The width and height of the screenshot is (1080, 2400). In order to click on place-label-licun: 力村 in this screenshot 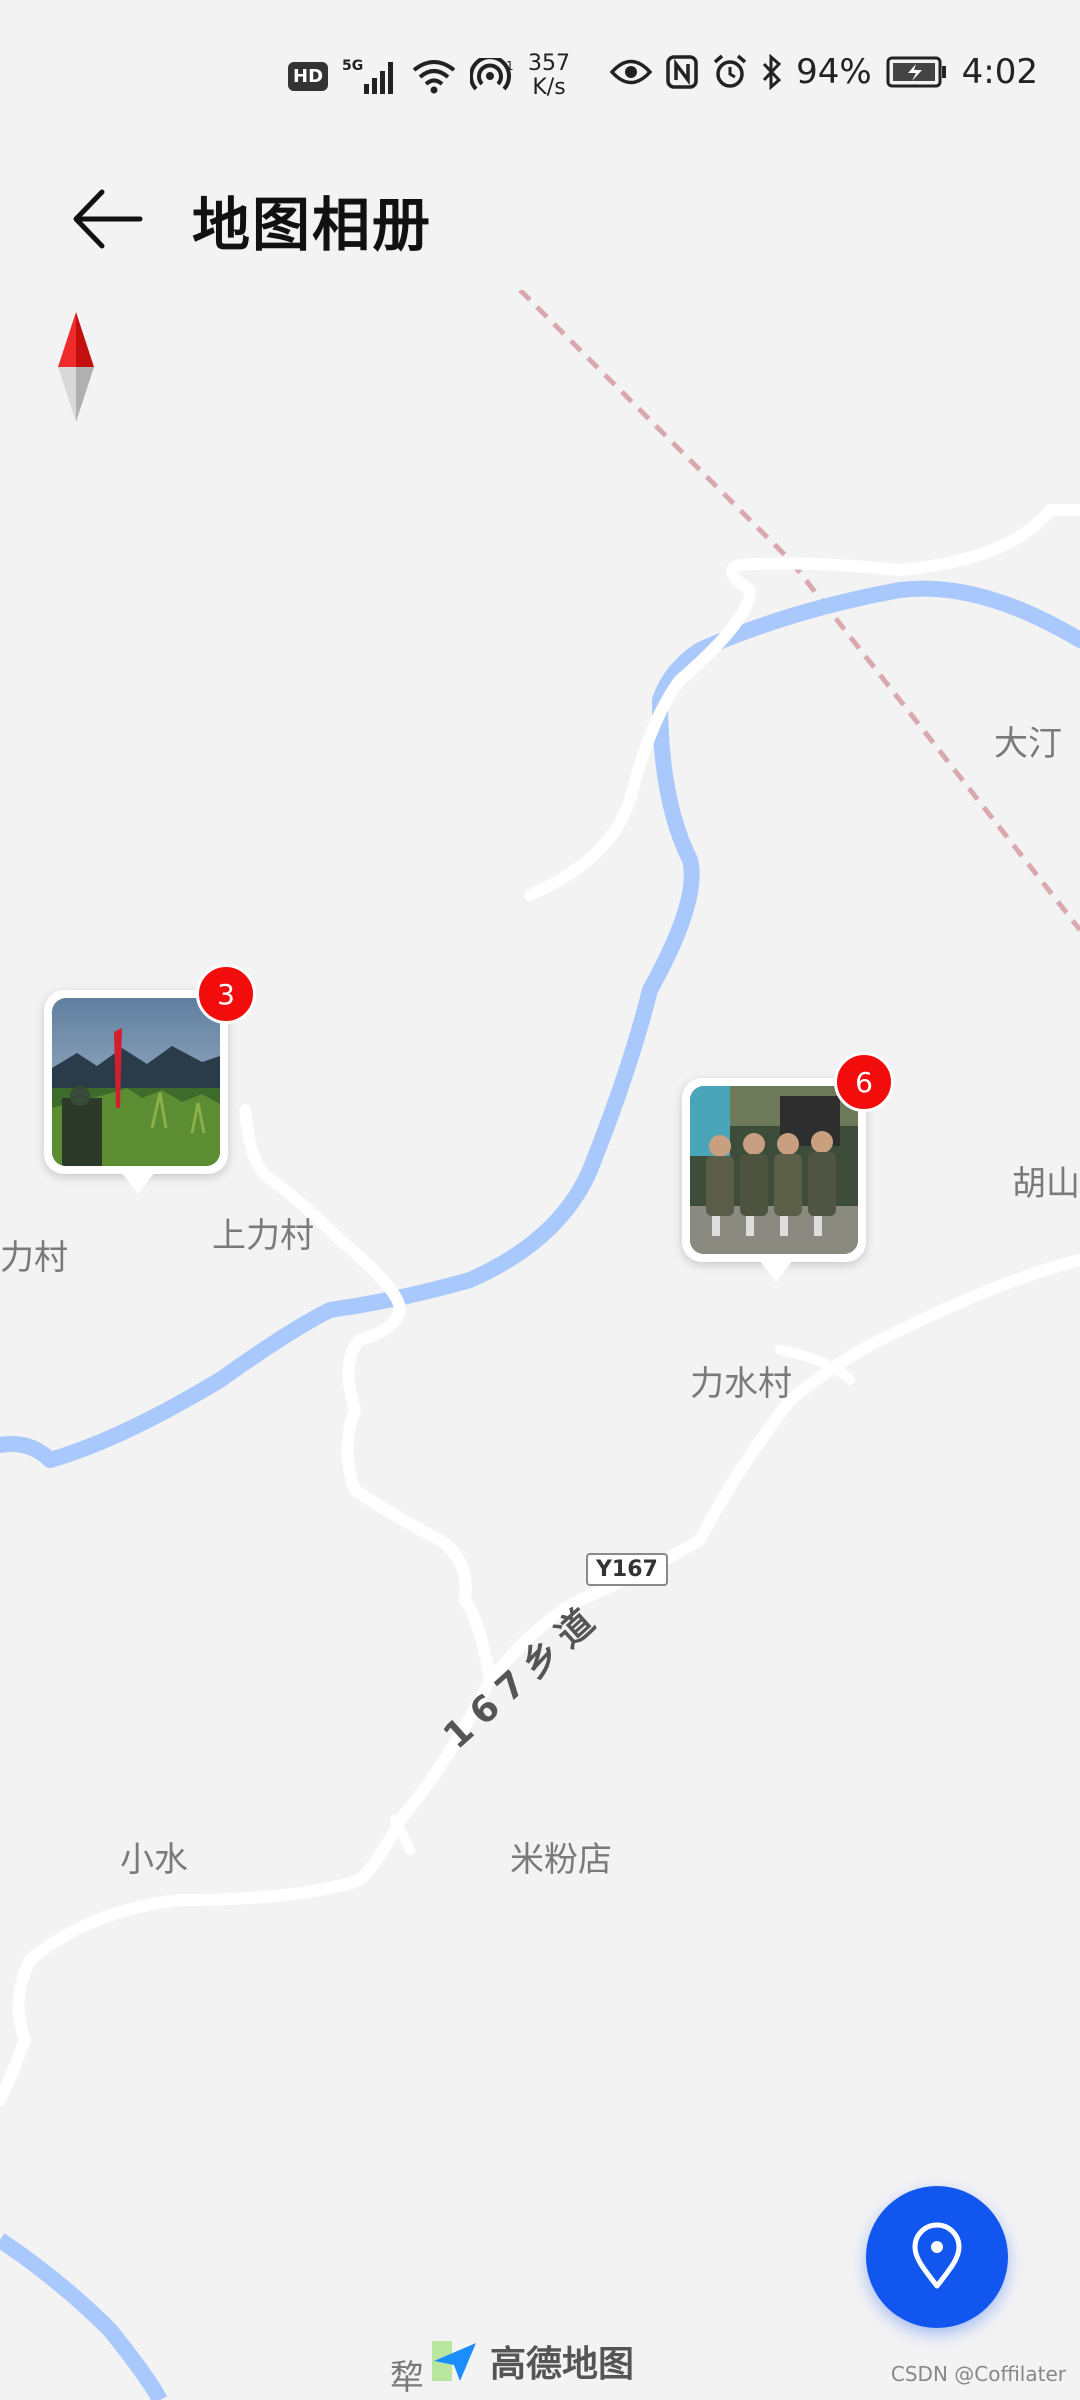, I will do `click(34, 1258)`.